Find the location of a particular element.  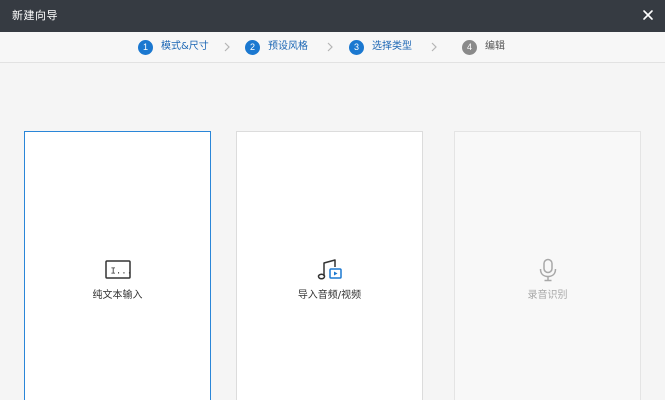

music-video-icon is located at coordinates (329, 269).